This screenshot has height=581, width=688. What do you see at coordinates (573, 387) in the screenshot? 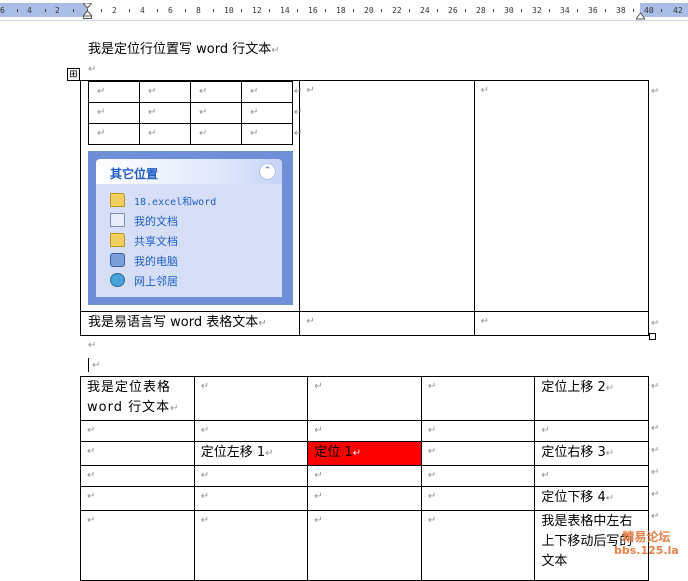
I see `table-cell-text: 定位上移 2` at bounding box center [573, 387].